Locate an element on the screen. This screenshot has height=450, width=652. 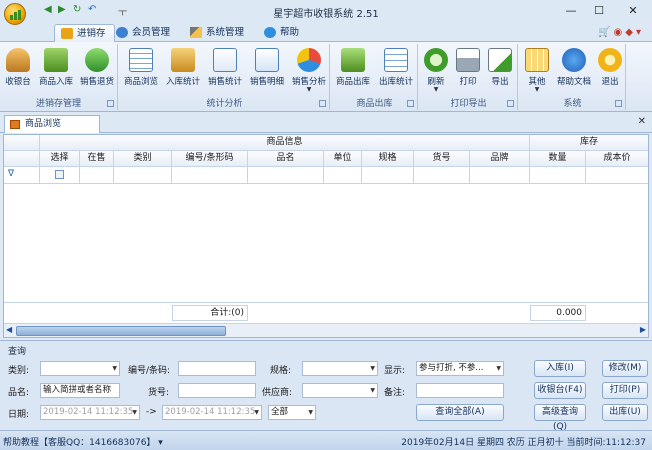
spec-label: 规格: is located at coordinates (281, 371).